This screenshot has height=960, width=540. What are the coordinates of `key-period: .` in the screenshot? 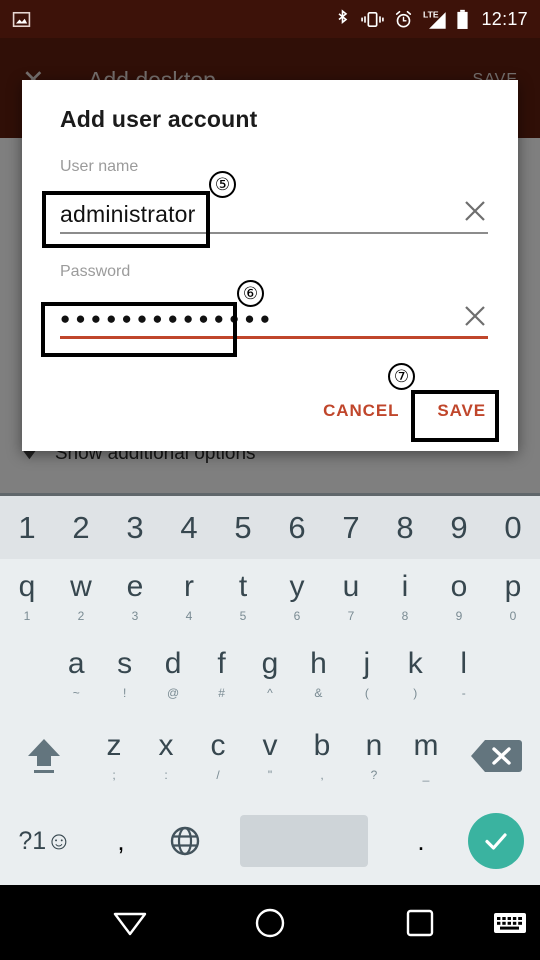 It's located at (421, 841).